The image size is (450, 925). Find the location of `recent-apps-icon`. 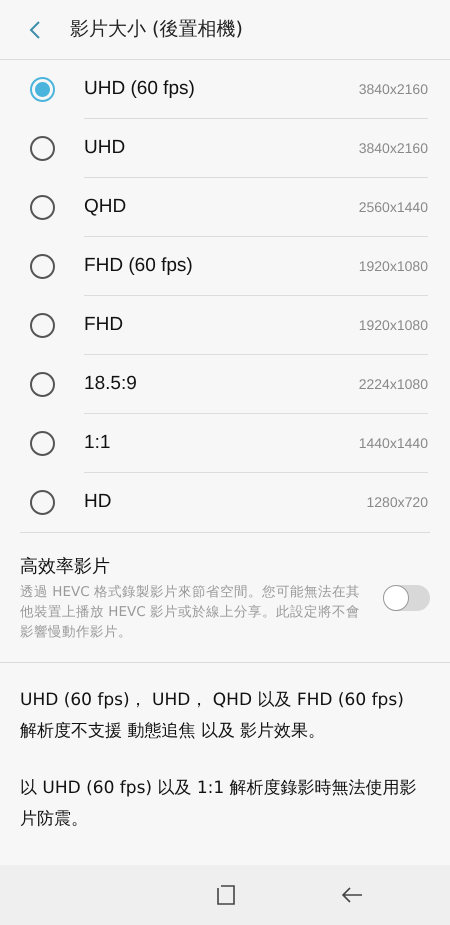

recent-apps-icon is located at coordinates (226, 895).